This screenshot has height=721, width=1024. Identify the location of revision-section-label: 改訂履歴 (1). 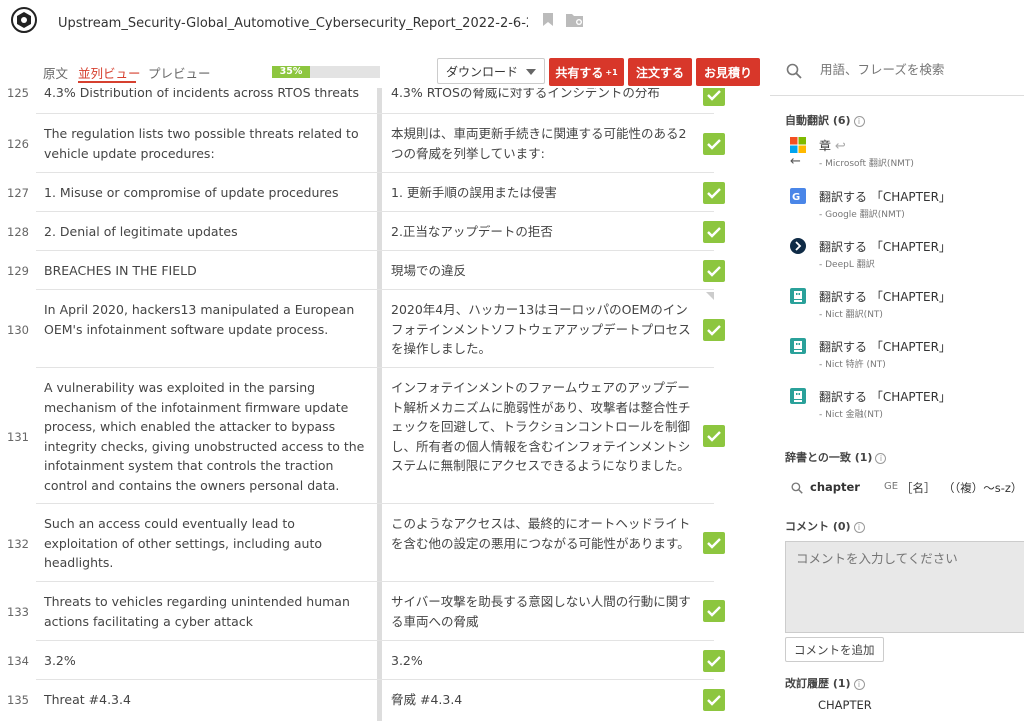
(818, 683).